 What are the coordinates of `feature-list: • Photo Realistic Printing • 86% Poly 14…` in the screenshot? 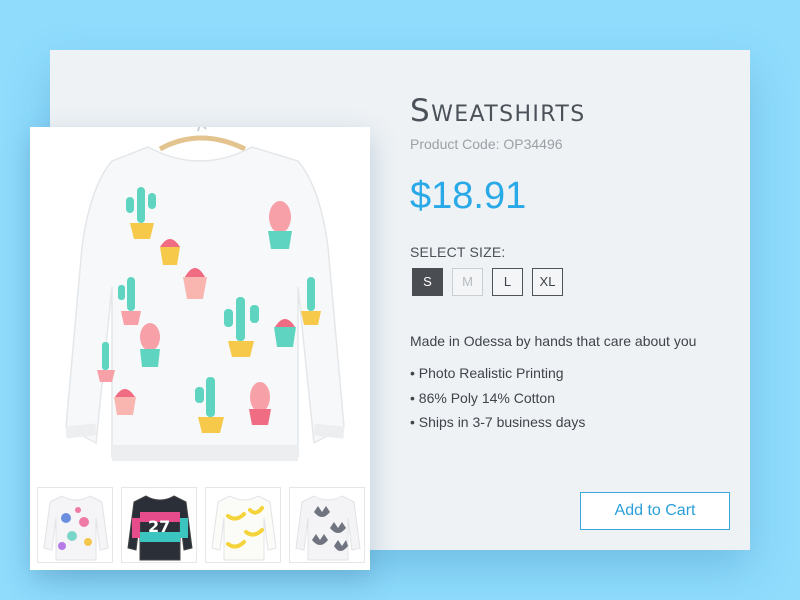 It's located at (497, 402).